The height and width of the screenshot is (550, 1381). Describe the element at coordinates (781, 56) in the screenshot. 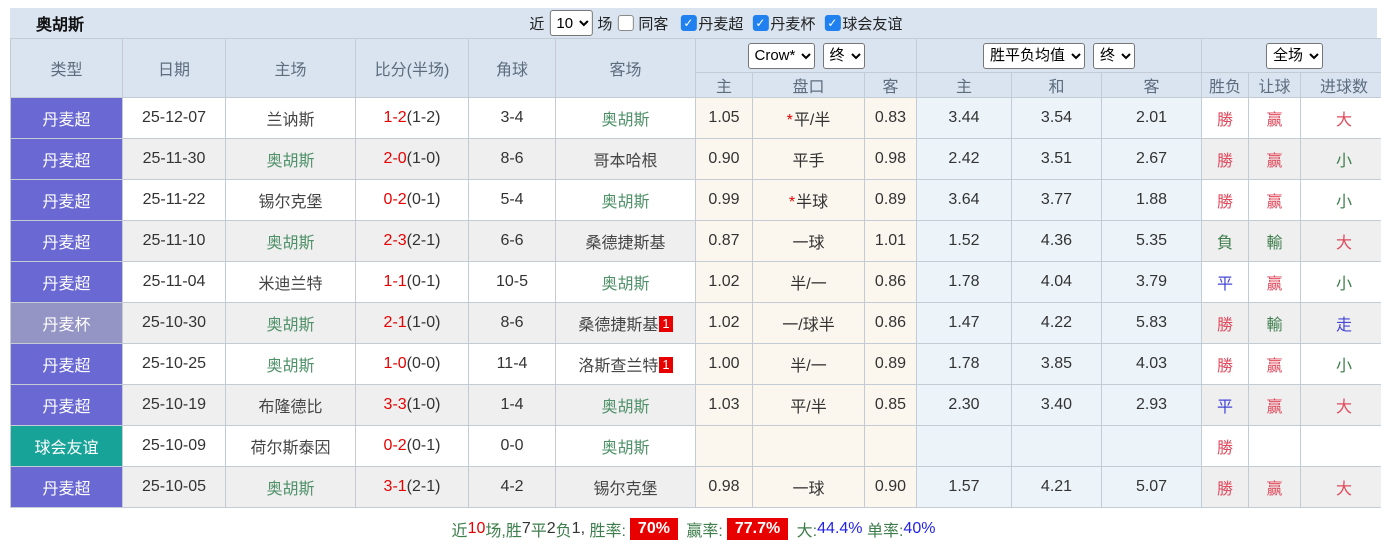

I see `odds-company-select: Crow*` at that location.